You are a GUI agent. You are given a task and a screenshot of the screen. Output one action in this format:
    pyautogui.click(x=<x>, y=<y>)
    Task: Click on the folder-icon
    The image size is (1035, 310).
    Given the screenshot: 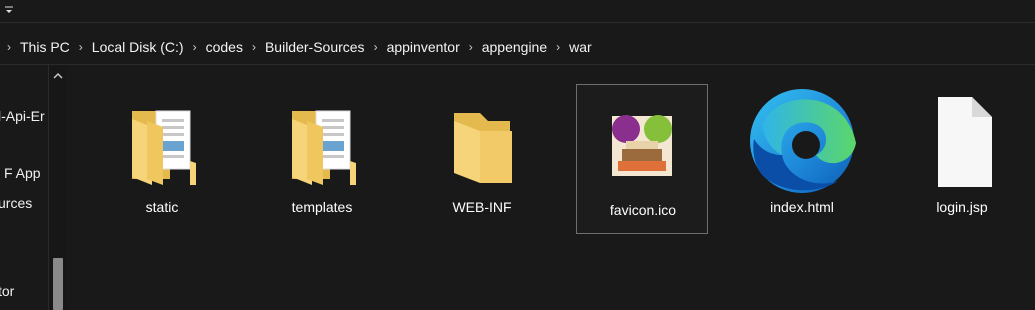 What is the action you would take?
    pyautogui.click(x=483, y=148)
    